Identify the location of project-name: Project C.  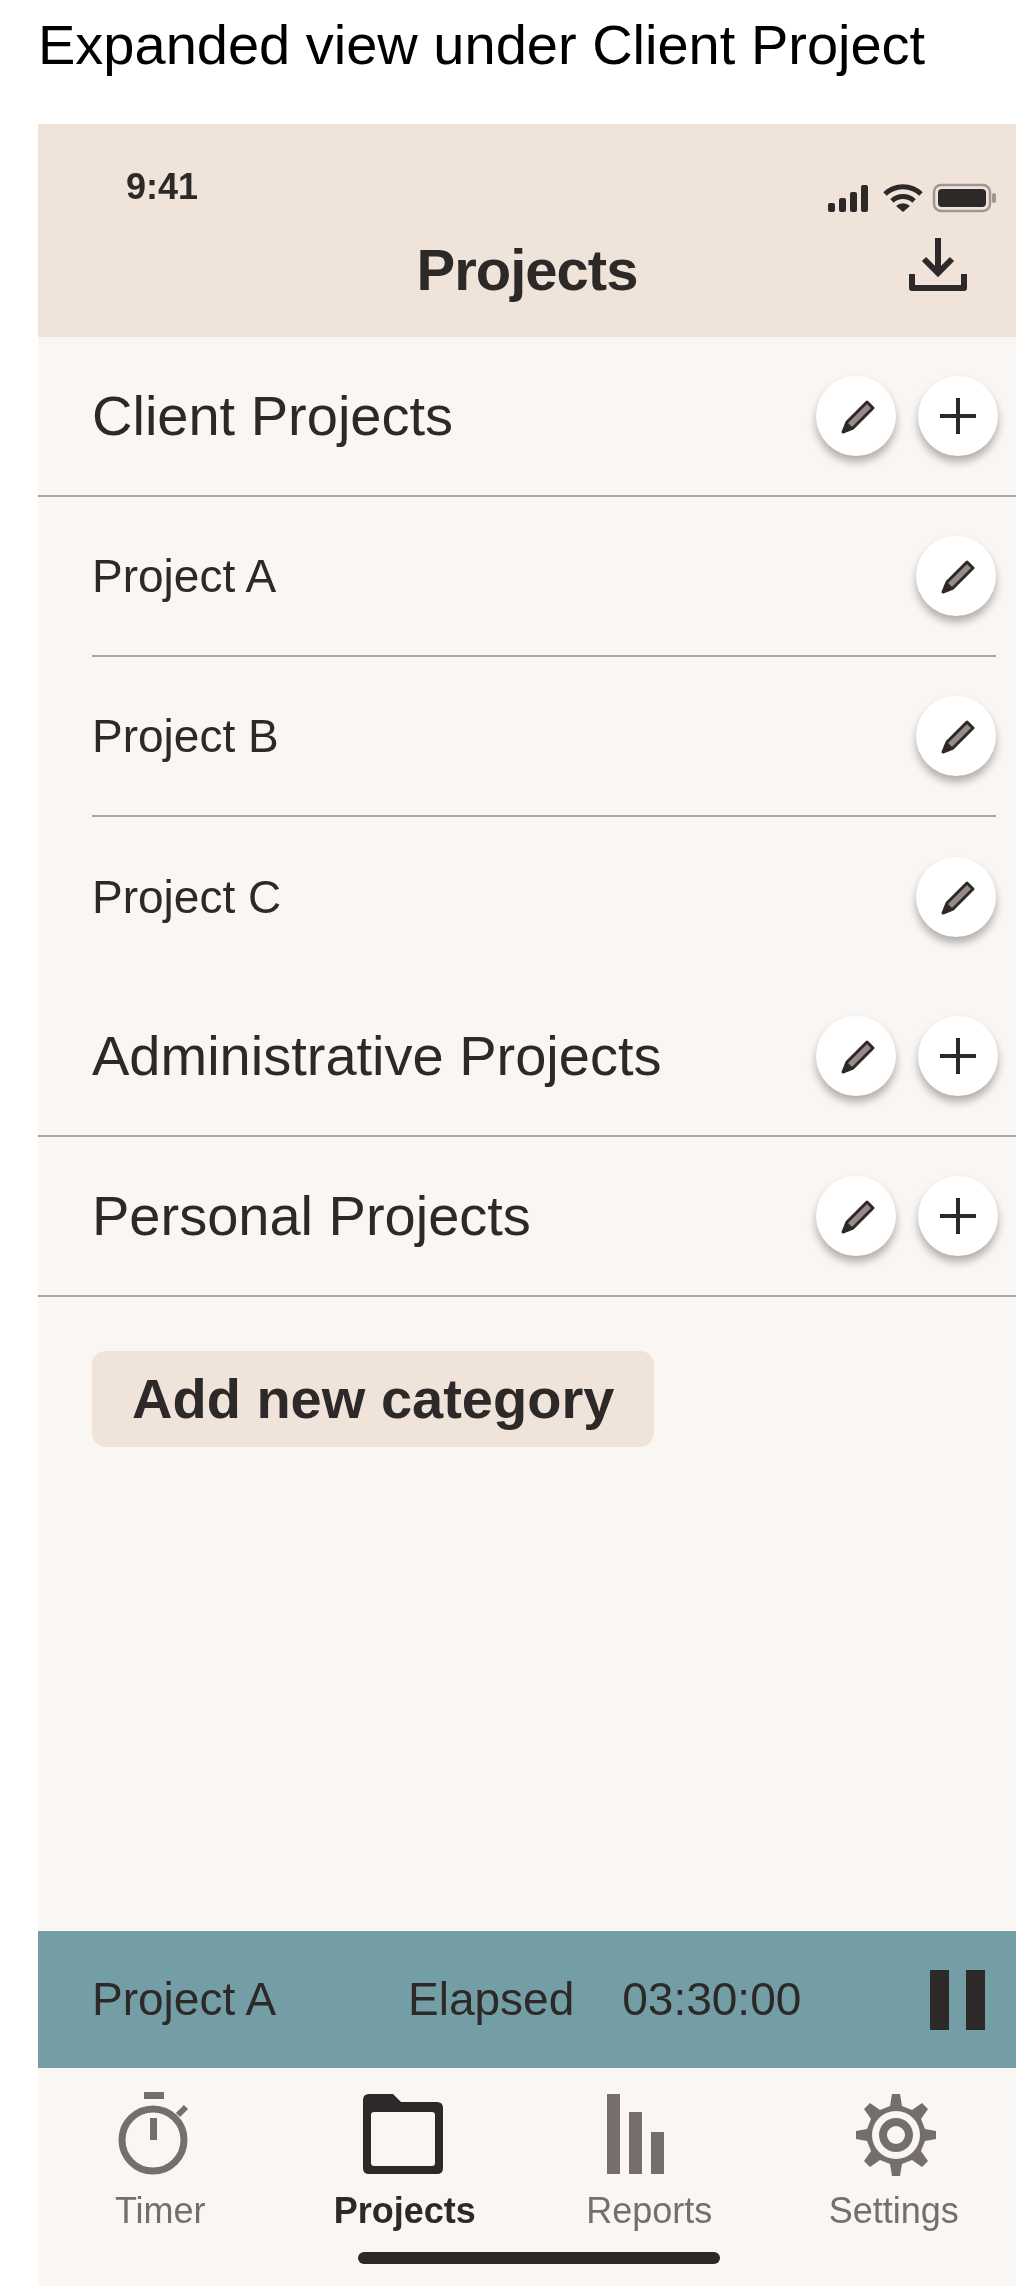
(187, 897).